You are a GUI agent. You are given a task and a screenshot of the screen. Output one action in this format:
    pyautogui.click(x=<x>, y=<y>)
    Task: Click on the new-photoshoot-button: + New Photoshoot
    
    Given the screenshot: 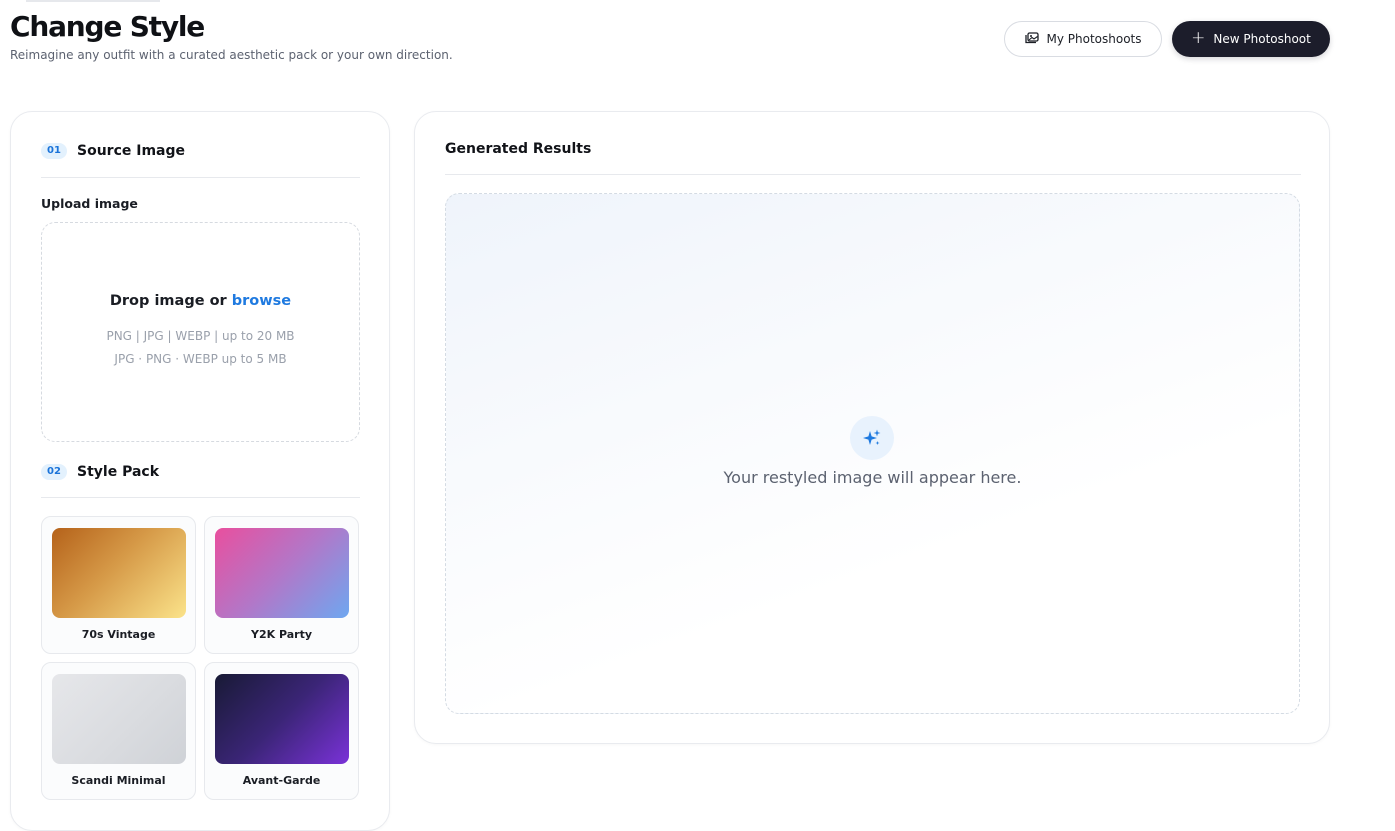 What is the action you would take?
    pyautogui.click(x=1251, y=39)
    